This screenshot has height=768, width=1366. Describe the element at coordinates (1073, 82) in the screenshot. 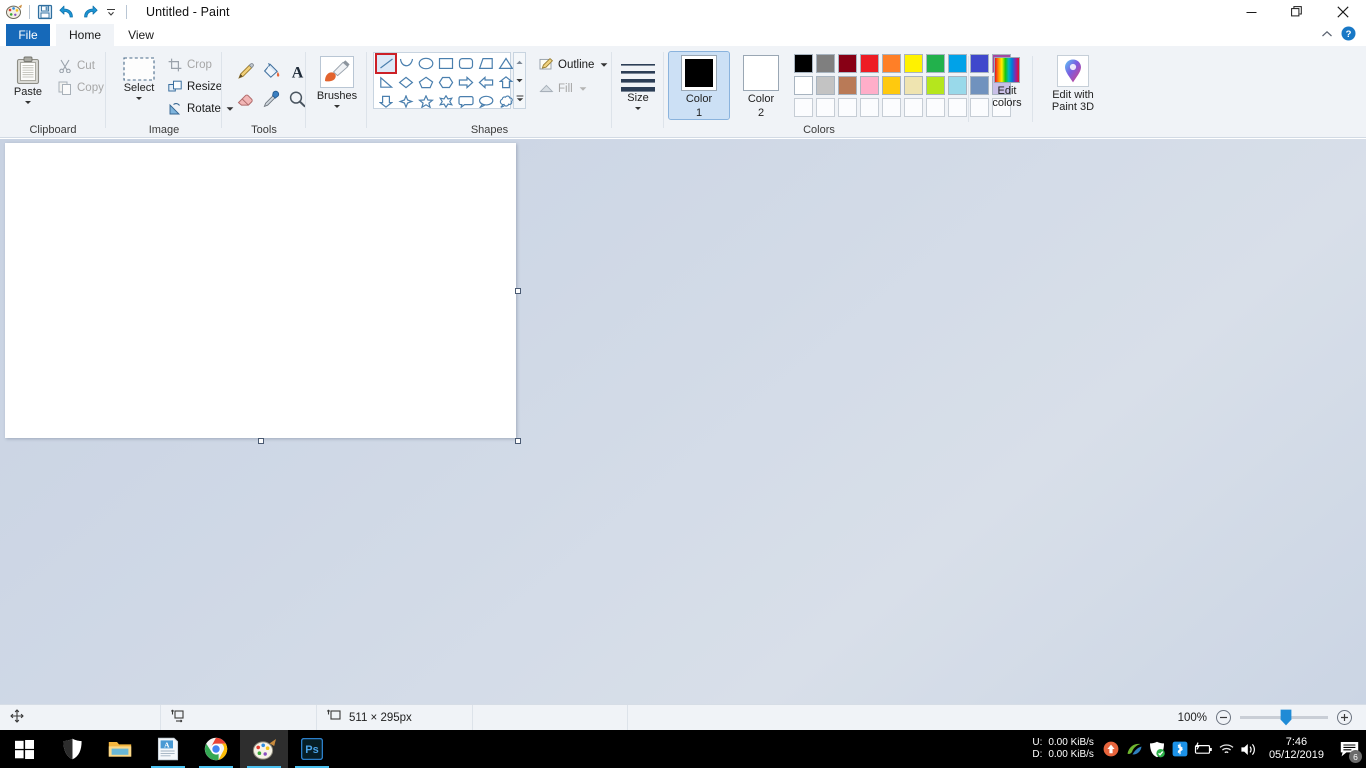

I see `edit-with-paint3d-button: Edit with Paint 3D` at that location.